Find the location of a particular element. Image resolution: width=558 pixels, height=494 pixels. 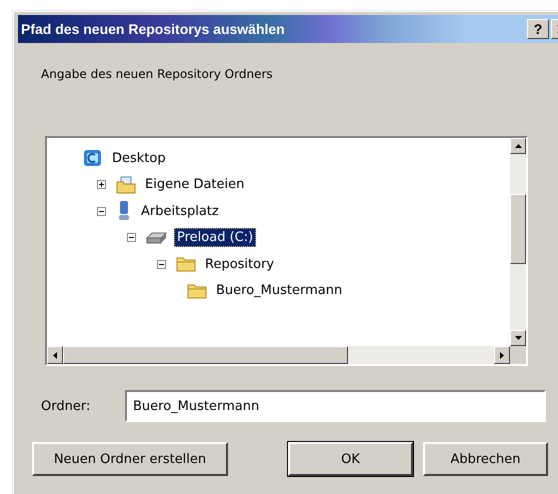

left-arrow-icon is located at coordinates (55, 355).